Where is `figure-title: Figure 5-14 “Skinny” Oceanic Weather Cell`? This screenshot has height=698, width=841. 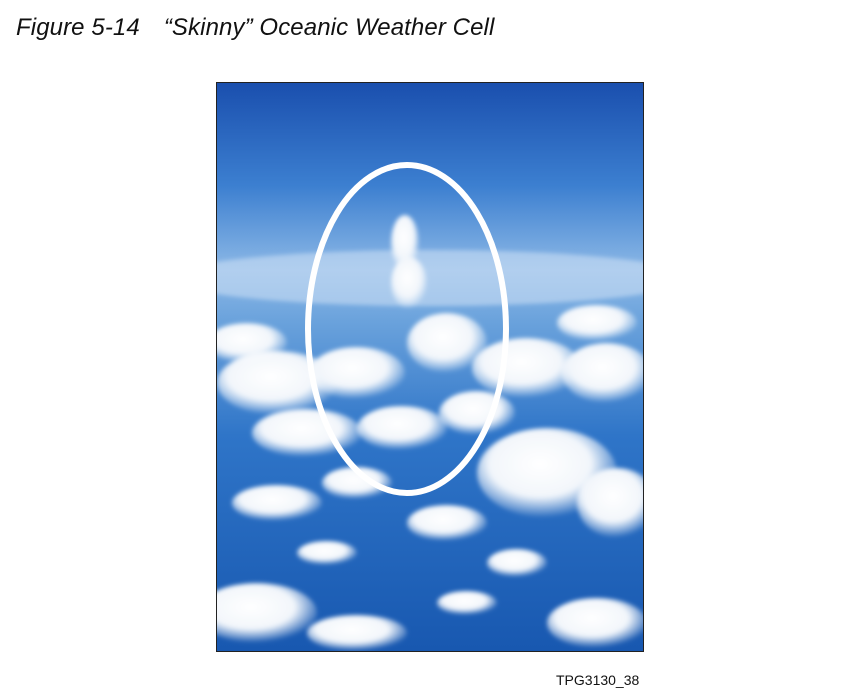 figure-title: Figure 5-14 “Skinny” Oceanic Weather Cell is located at coordinates (255, 28).